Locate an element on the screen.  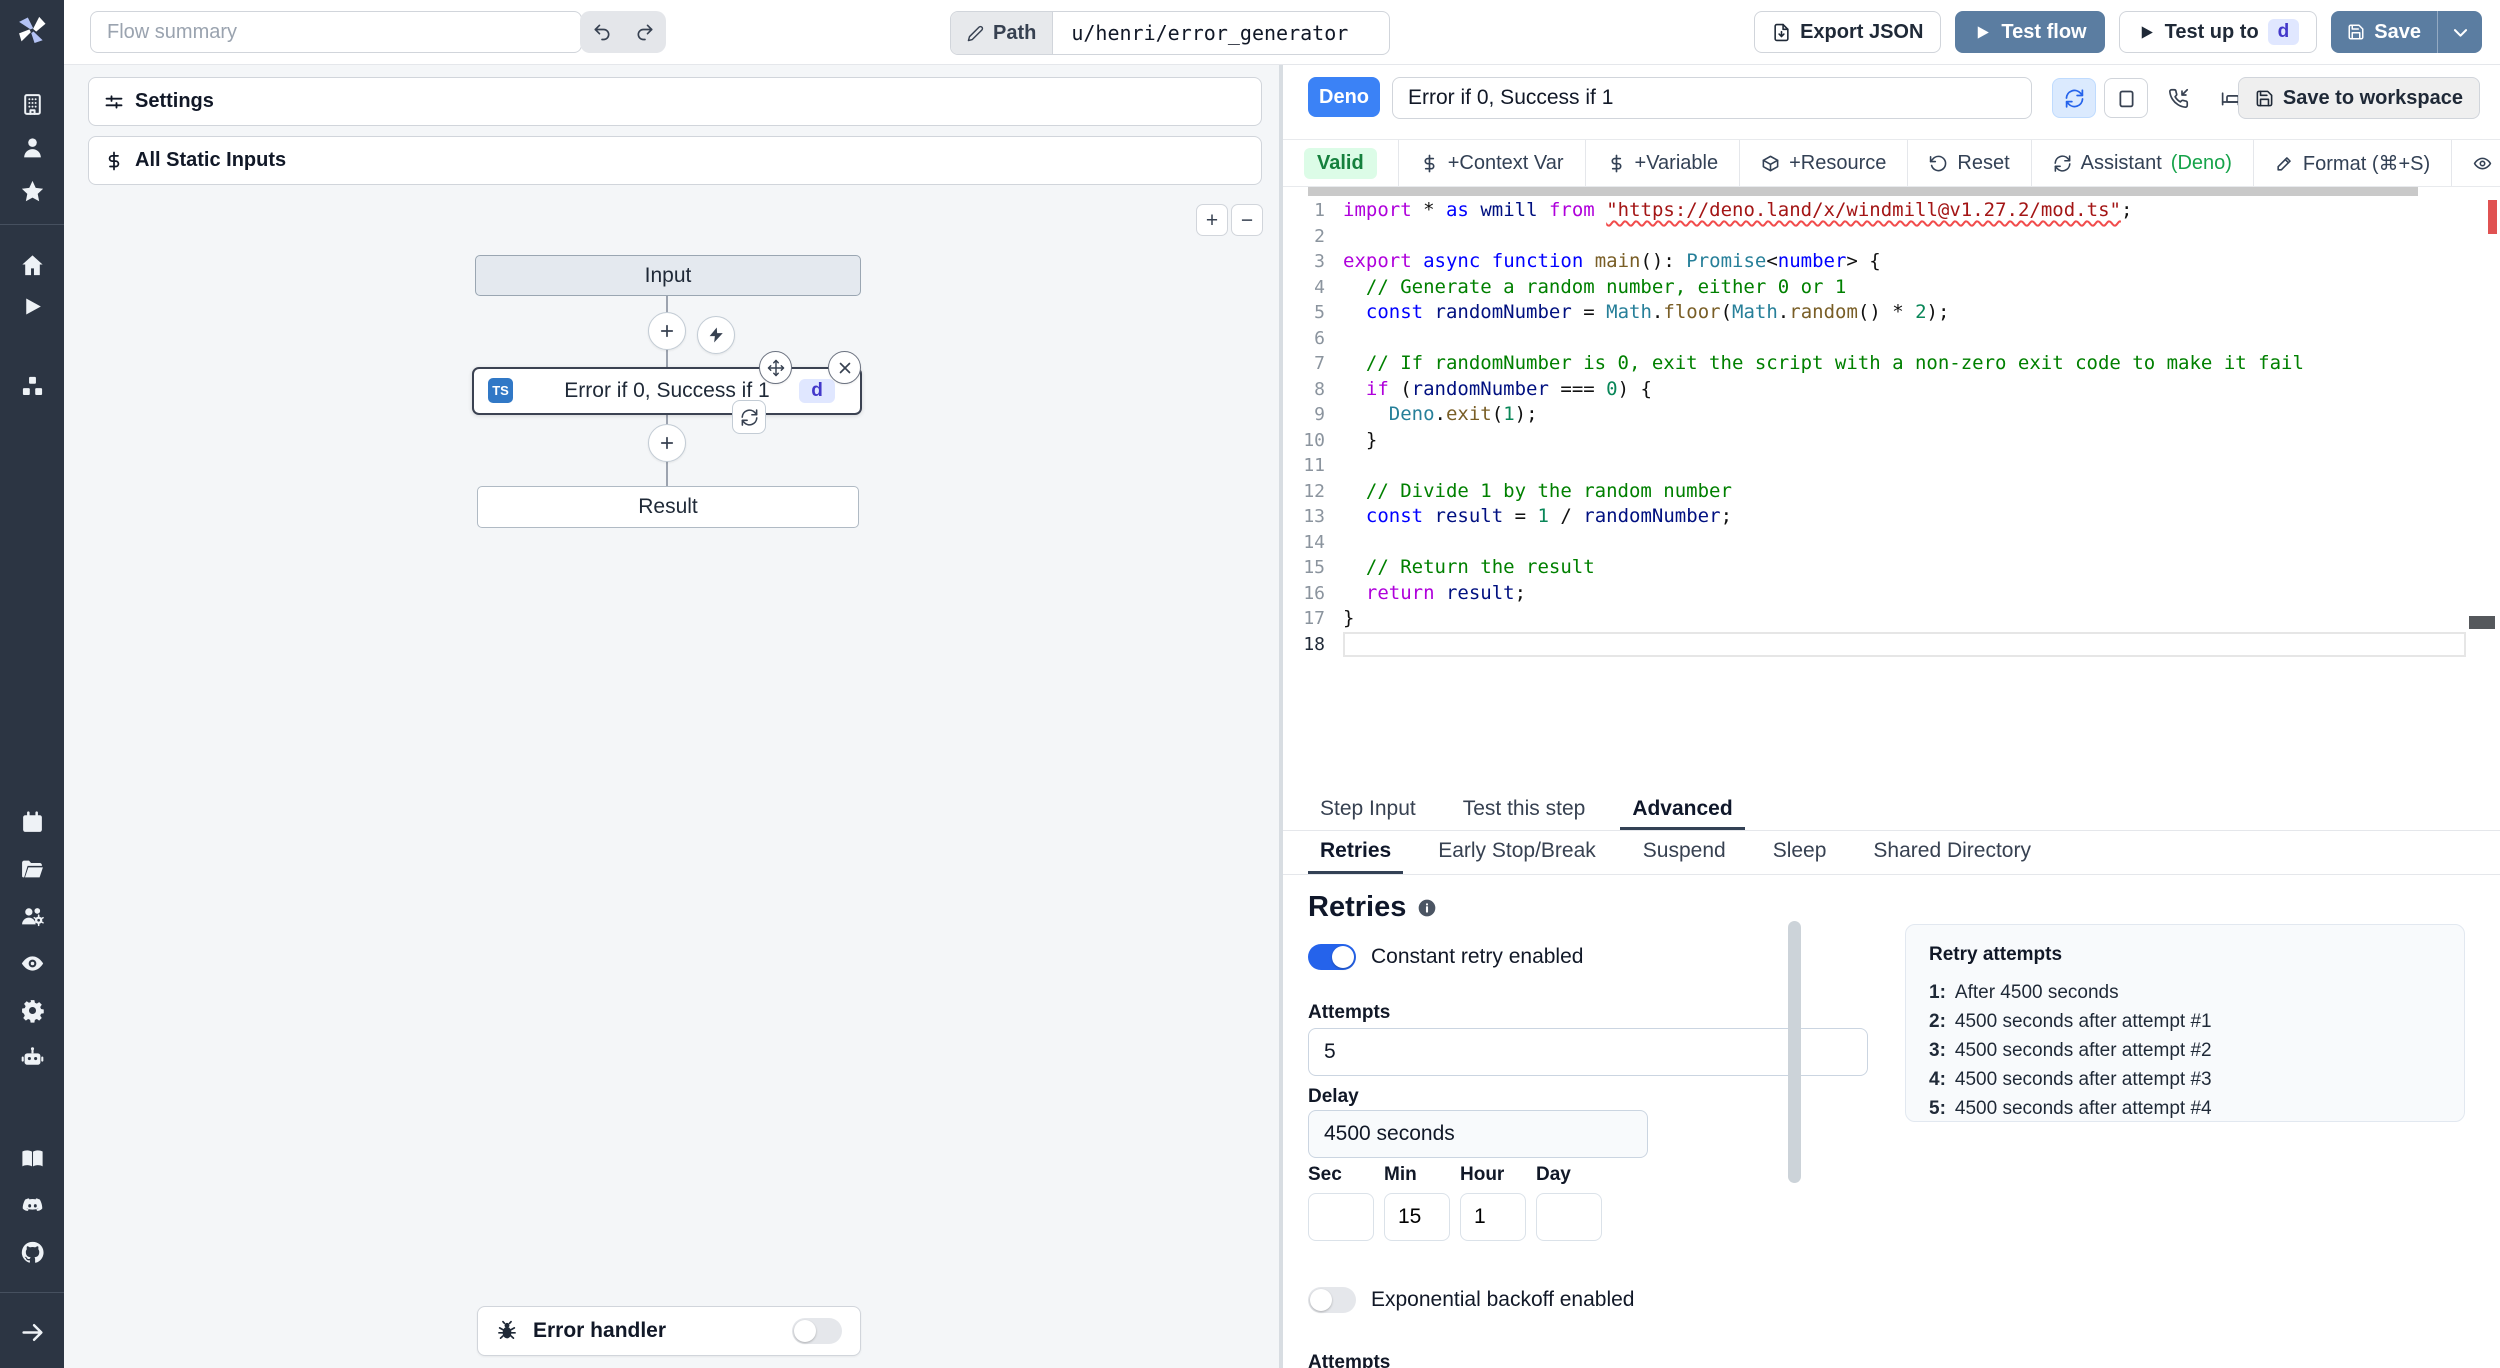
language-badge: Deno is located at coordinates (1344, 97).